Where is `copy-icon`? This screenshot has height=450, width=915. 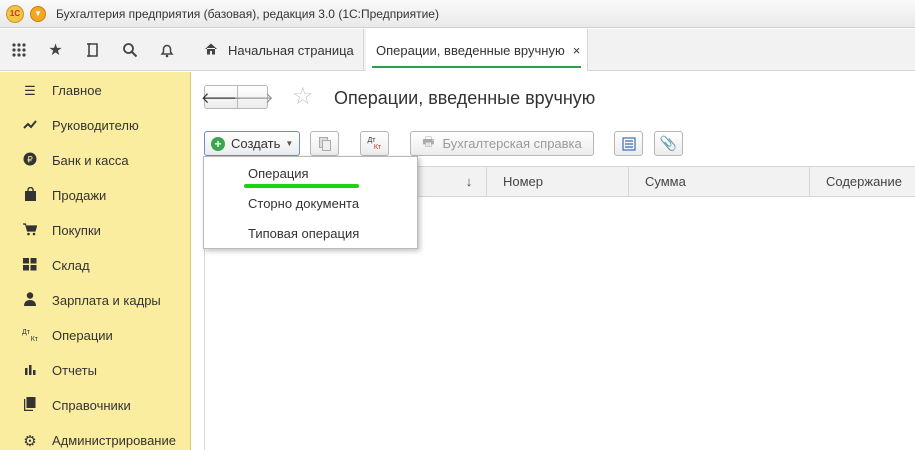
copy-icon is located at coordinates (324, 143).